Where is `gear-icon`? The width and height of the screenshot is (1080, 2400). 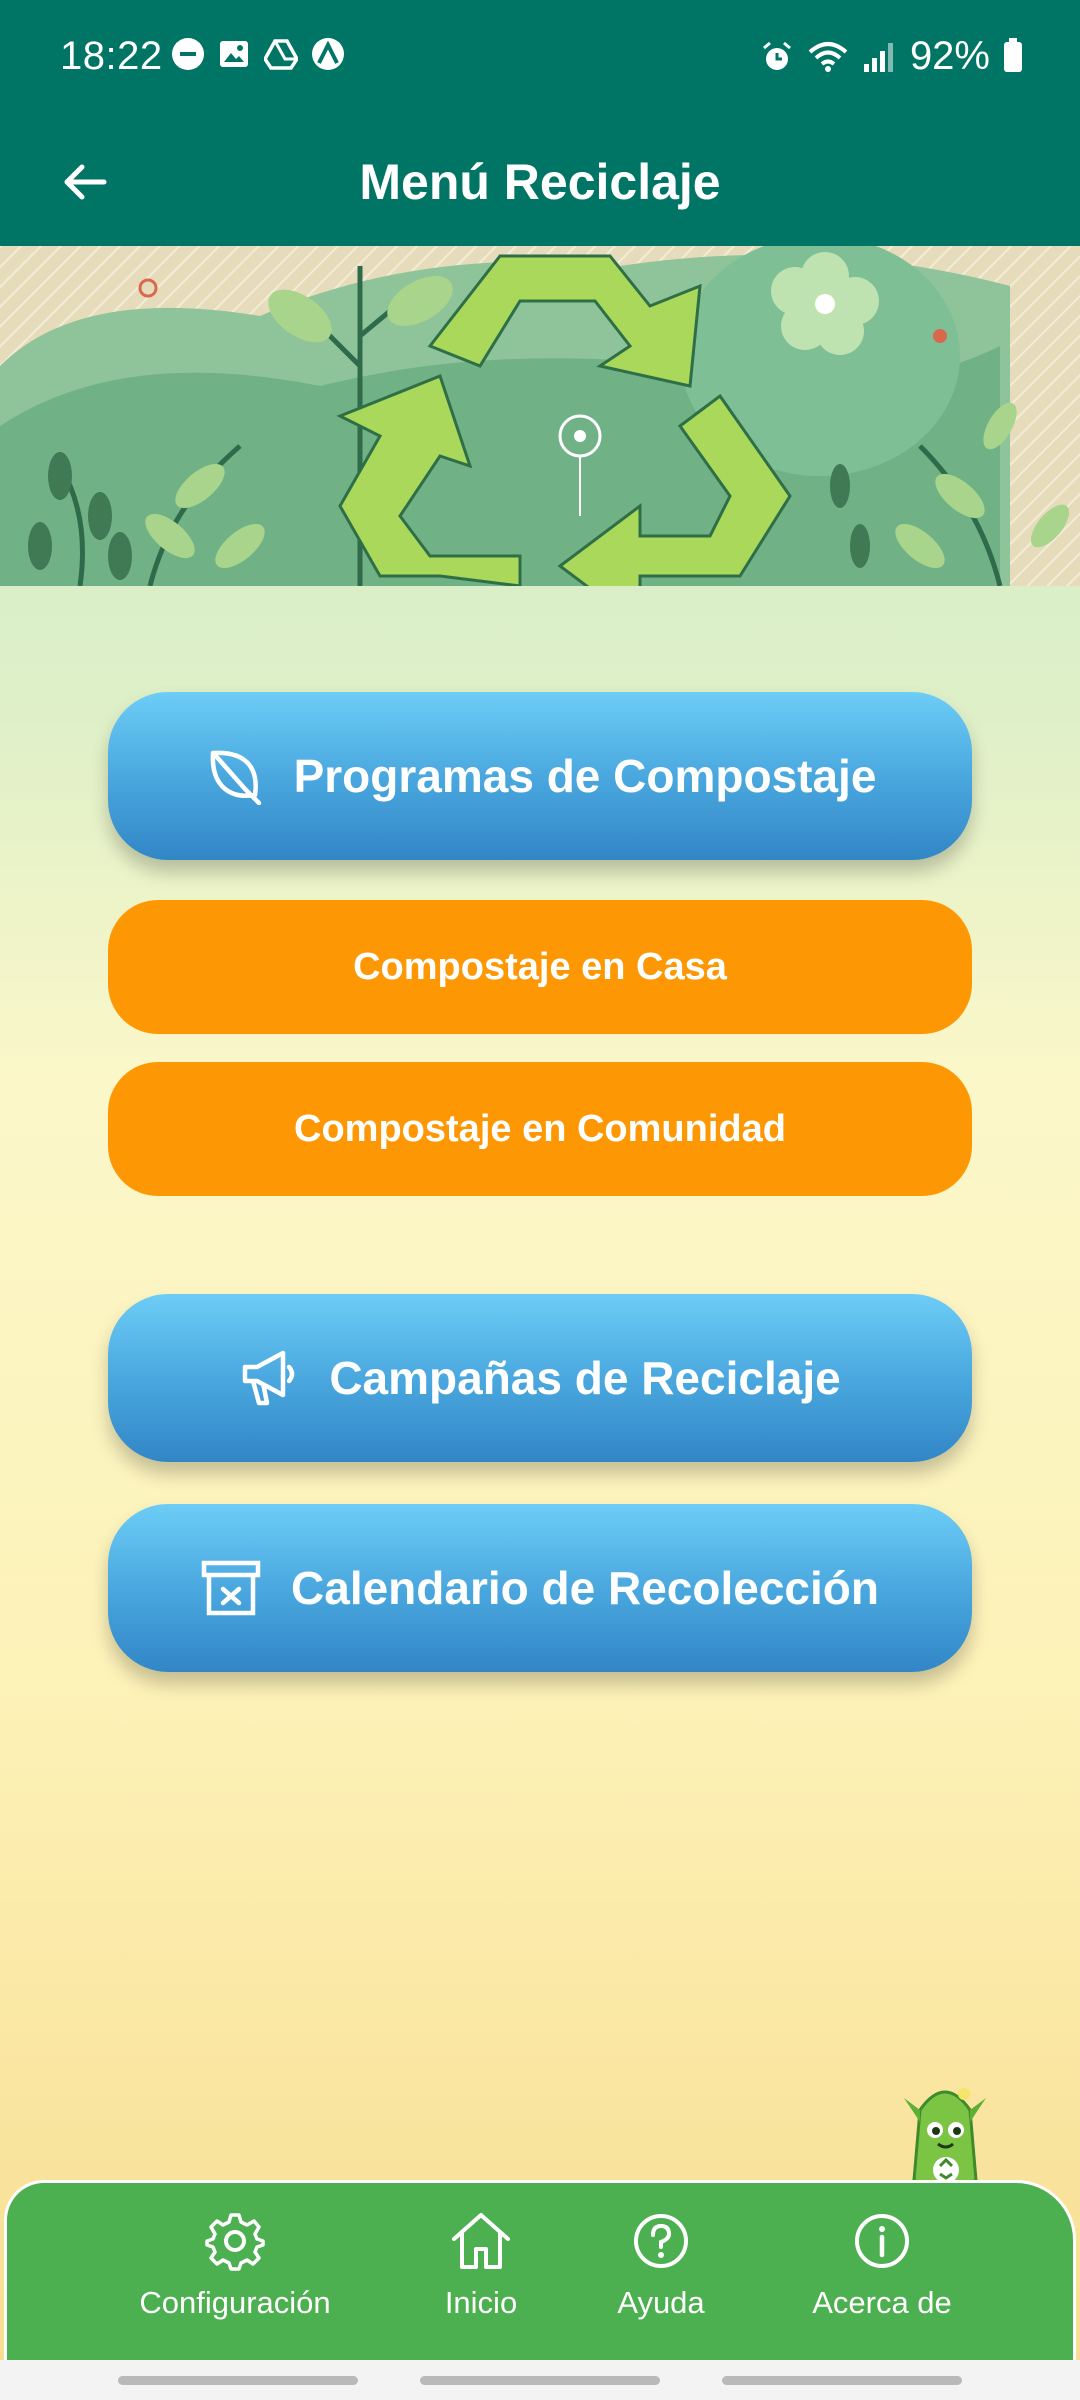
gear-icon is located at coordinates (235, 2242).